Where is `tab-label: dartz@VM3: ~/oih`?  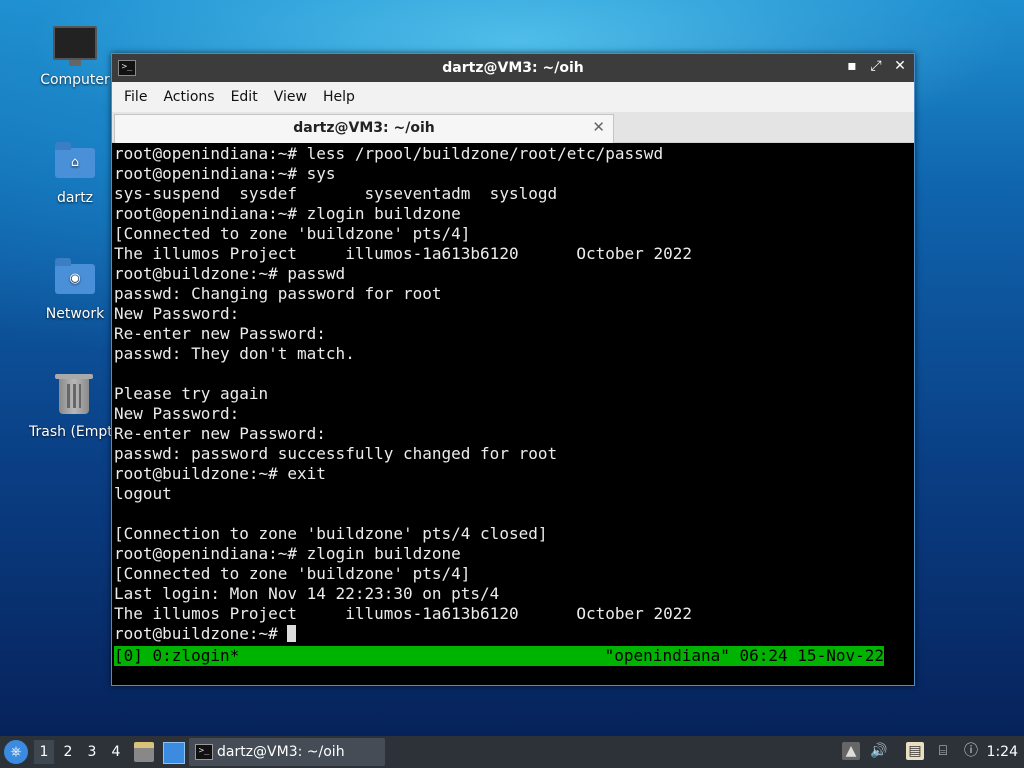 tab-label: dartz@VM3: ~/oih is located at coordinates (364, 128).